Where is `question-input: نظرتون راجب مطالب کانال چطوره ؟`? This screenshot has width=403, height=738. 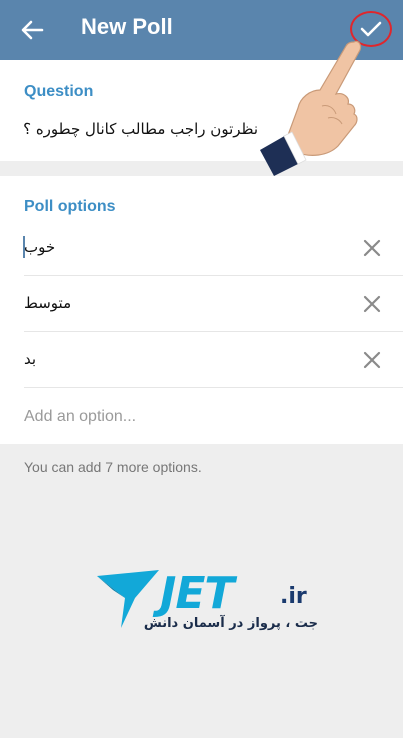
question-input: نظرتون راجب مطالب کانال چطوره ؟ is located at coordinates (140, 129).